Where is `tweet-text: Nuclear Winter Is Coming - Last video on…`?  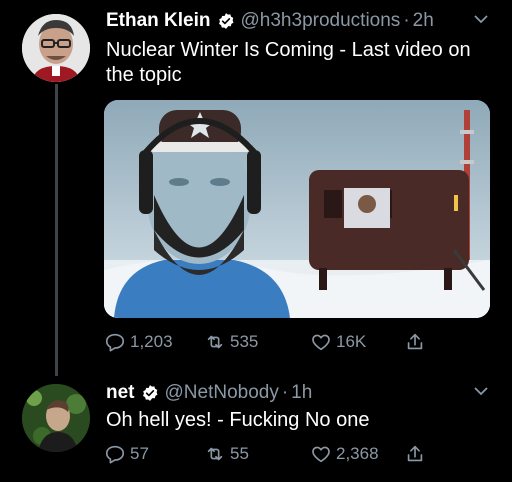
tweet-text: Nuclear Winter Is Coming - Last video on… is located at coordinates (288, 62).